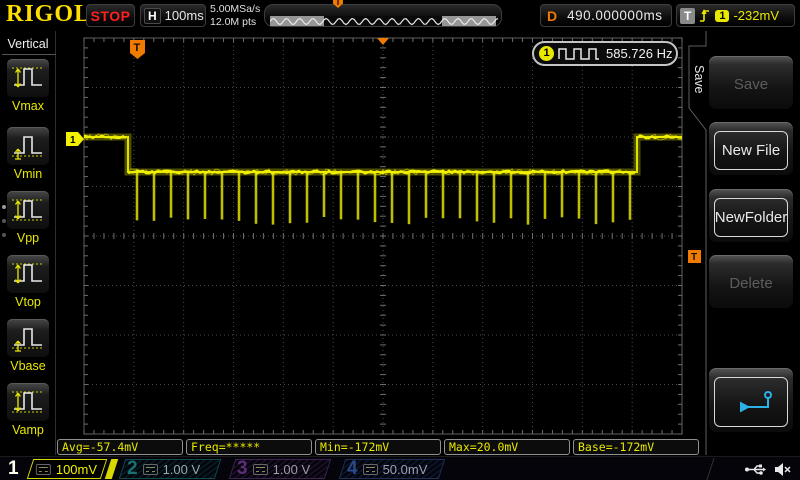 The image size is (800, 480). I want to click on horizontal-timebase-box: H 100ms, so click(173, 15).